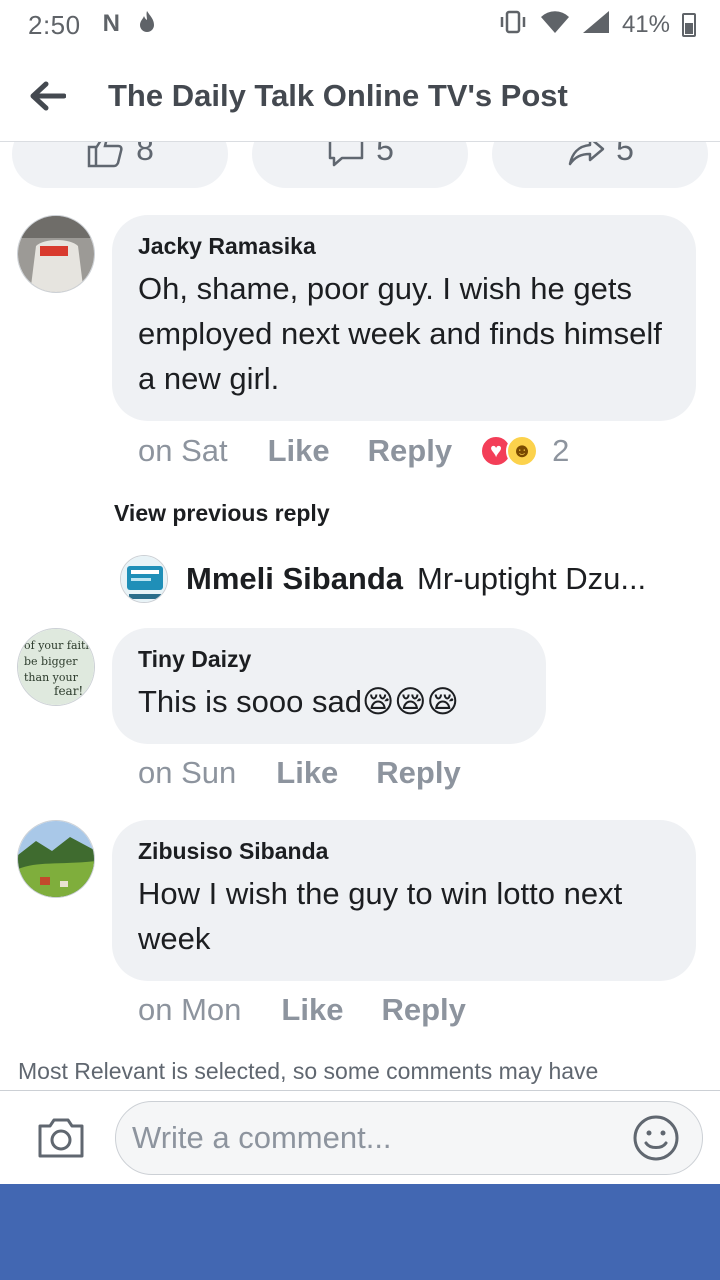 This screenshot has height=1280, width=720. I want to click on svg-text: be bigger, so click(51, 661).